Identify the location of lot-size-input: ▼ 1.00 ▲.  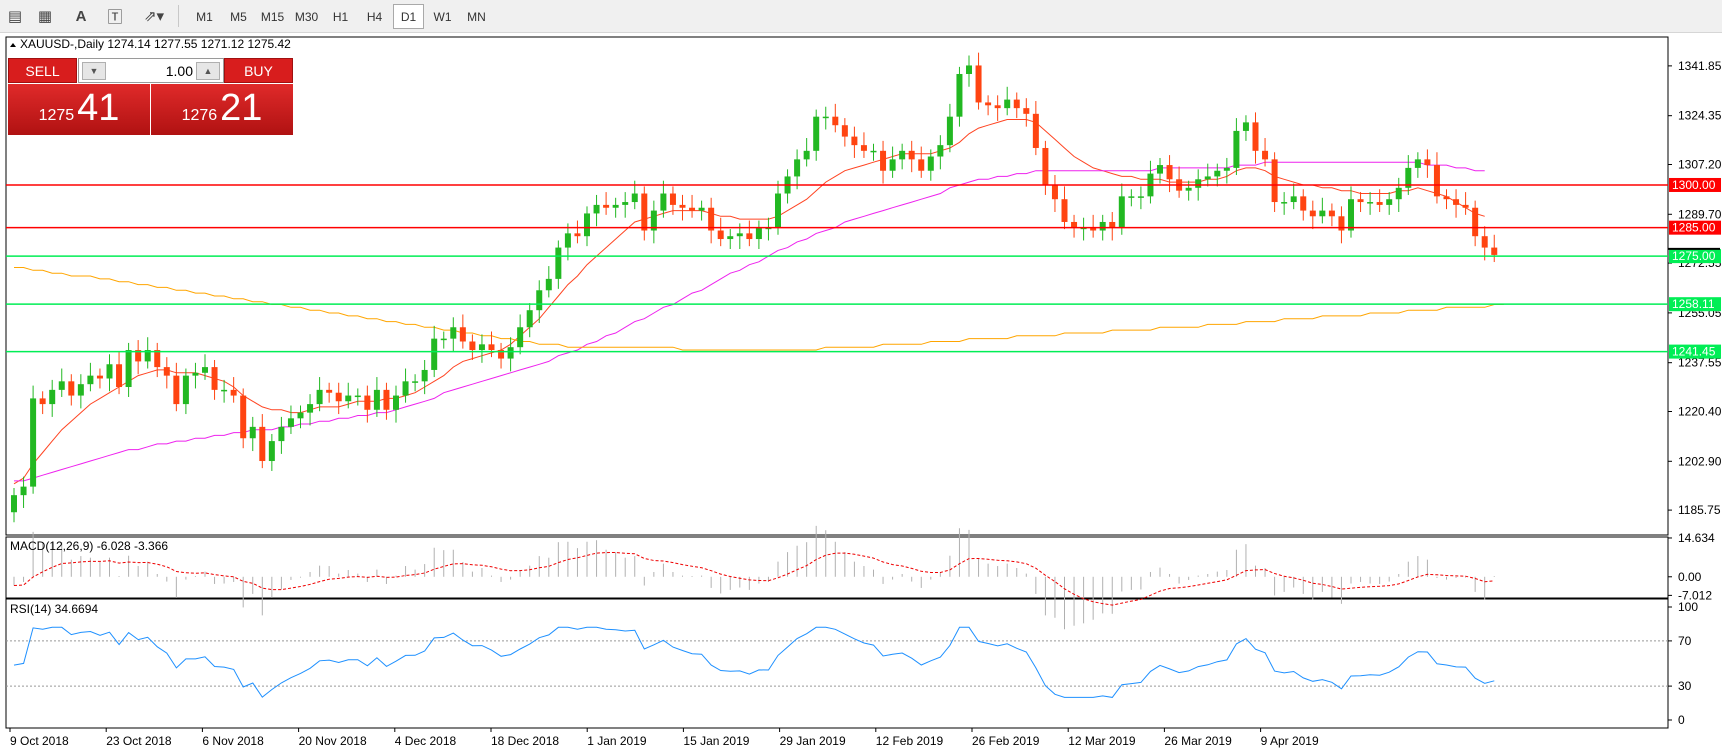
(151, 70).